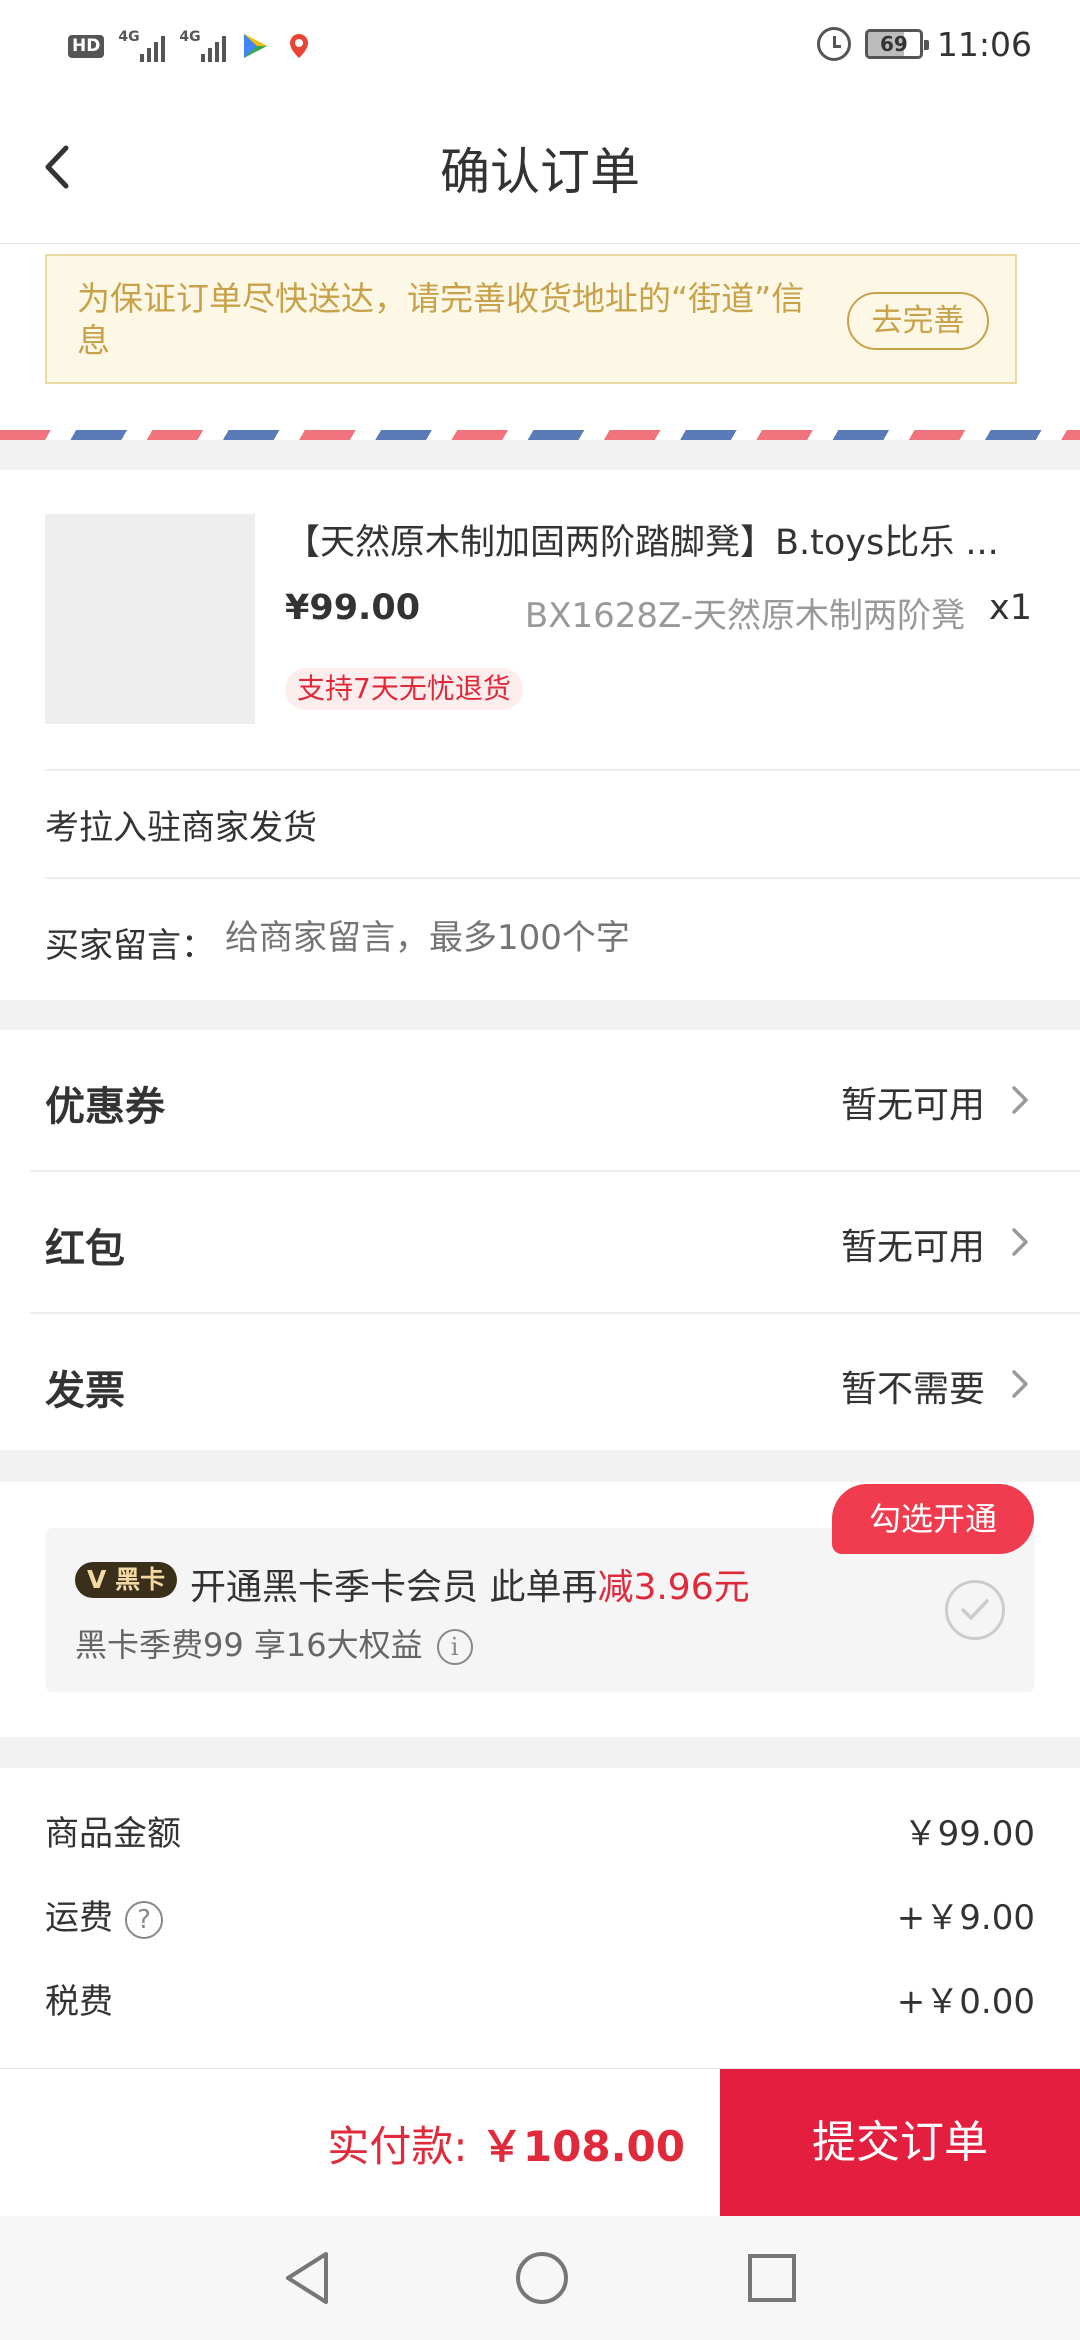  I want to click on help-icon: ?, so click(144, 1919).